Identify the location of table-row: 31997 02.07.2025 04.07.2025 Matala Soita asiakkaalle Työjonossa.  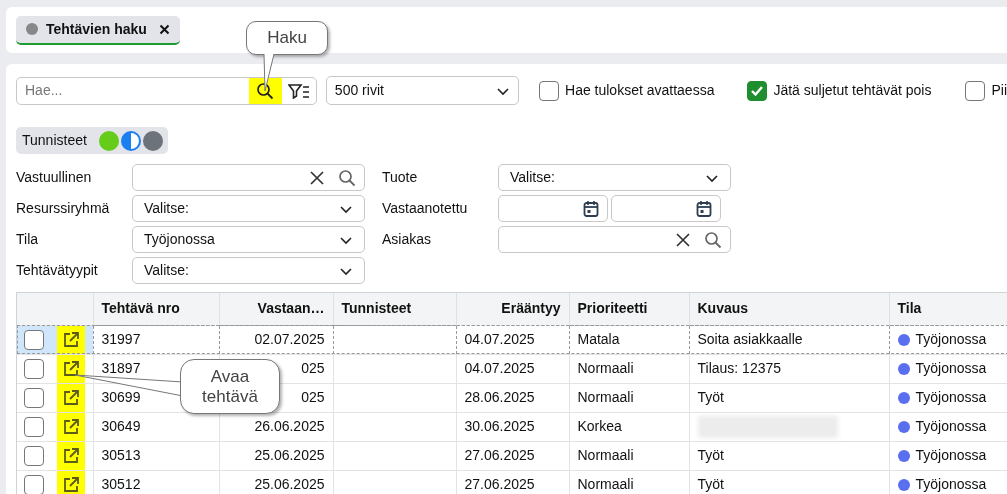
(512, 339).